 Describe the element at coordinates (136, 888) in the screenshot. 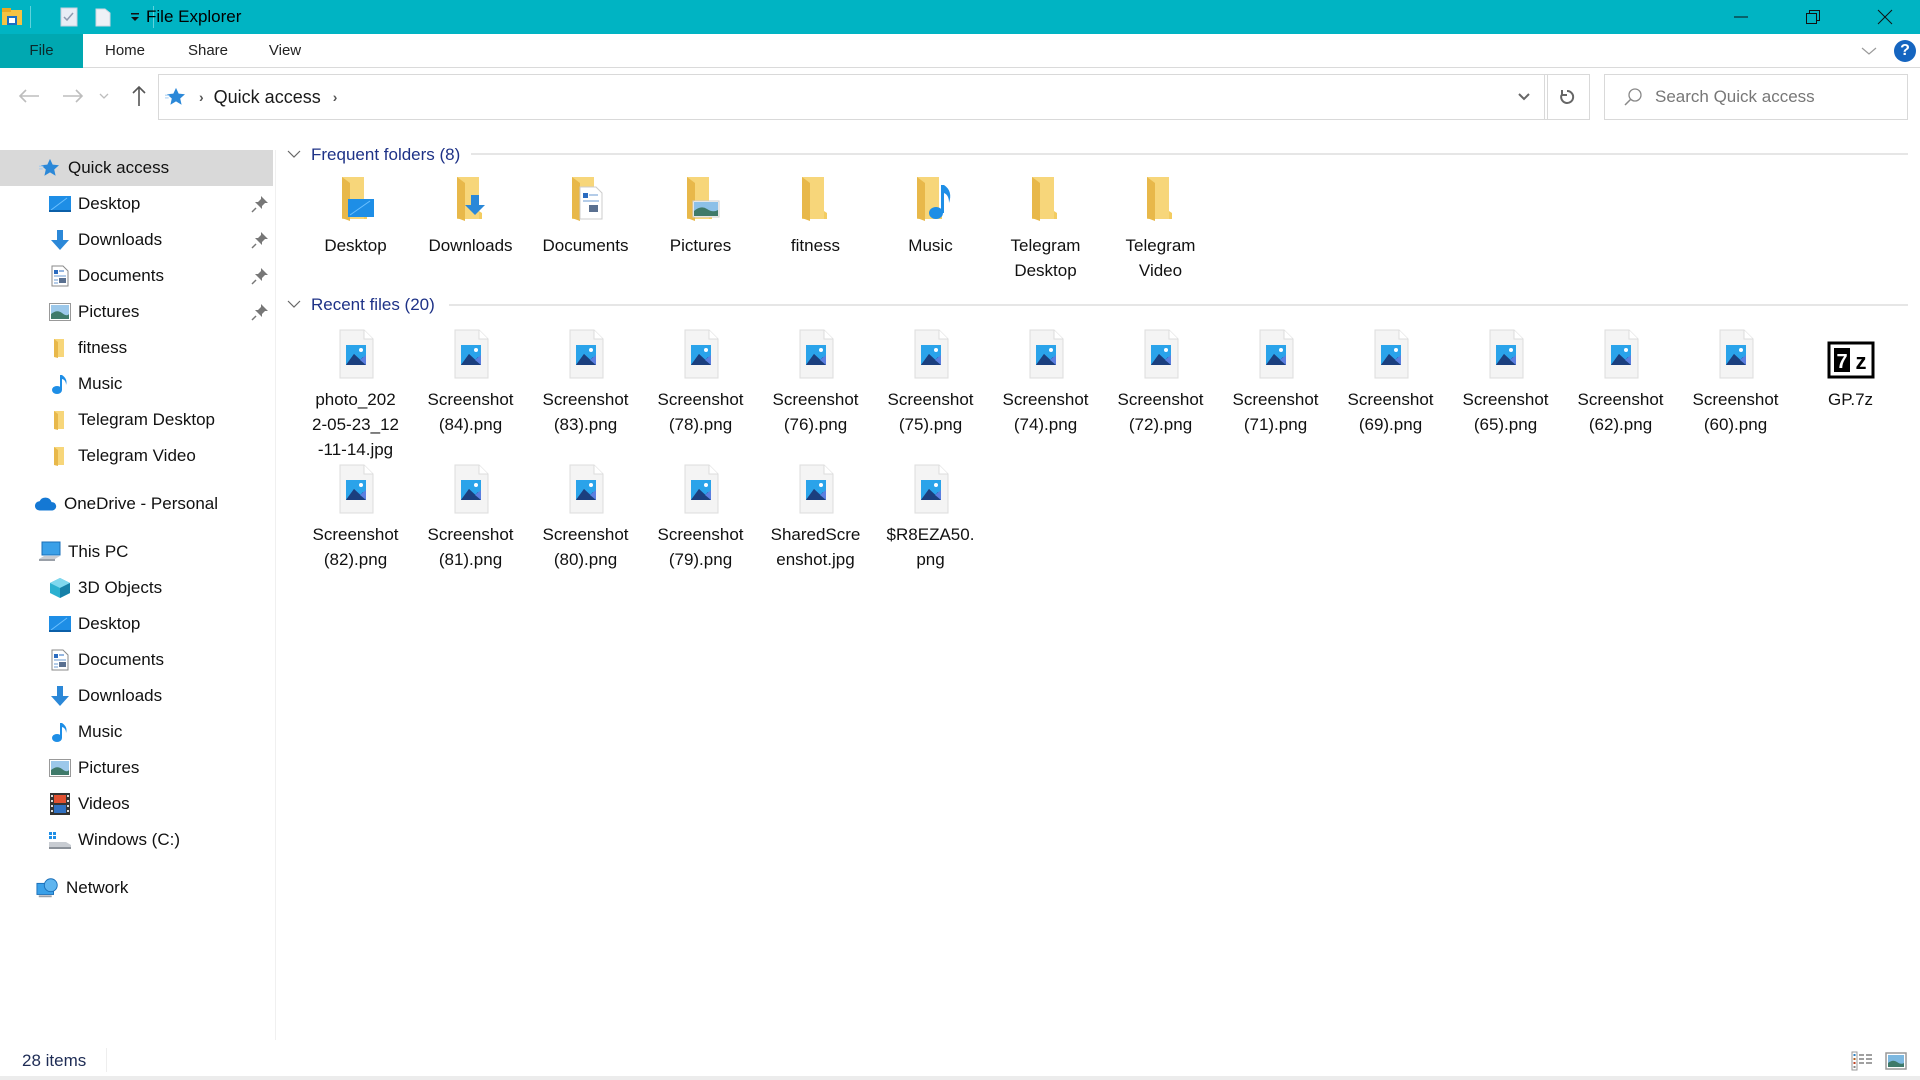

I see `sidebar-item-network: Network` at that location.